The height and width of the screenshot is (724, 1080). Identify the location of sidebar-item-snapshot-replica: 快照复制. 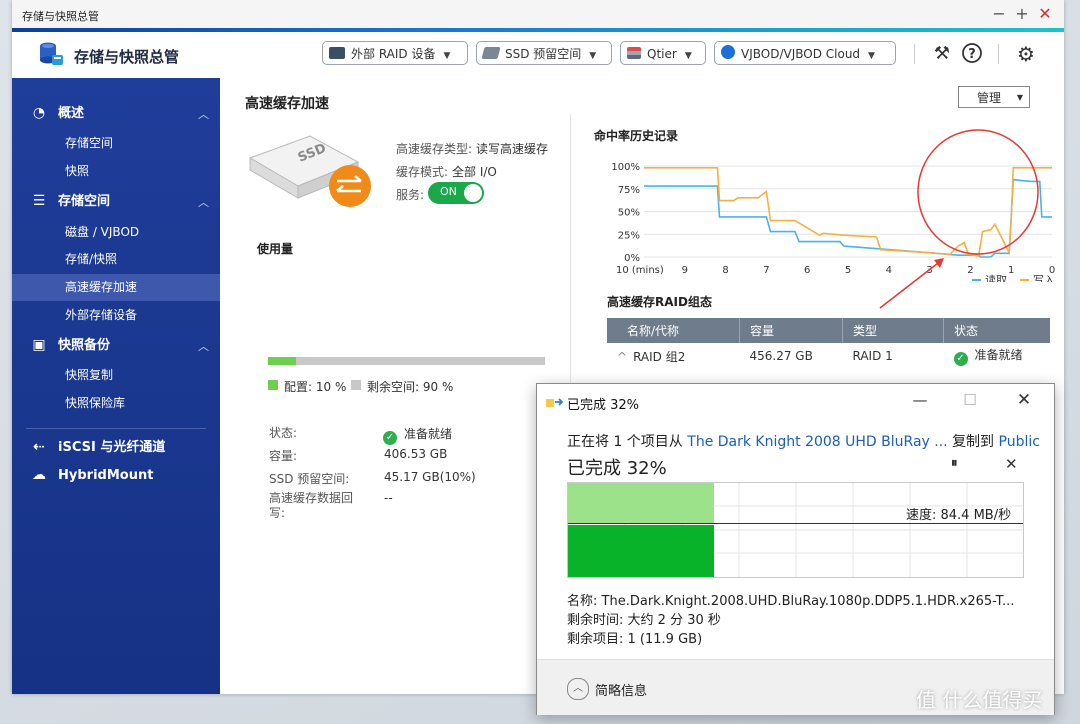
(116, 375).